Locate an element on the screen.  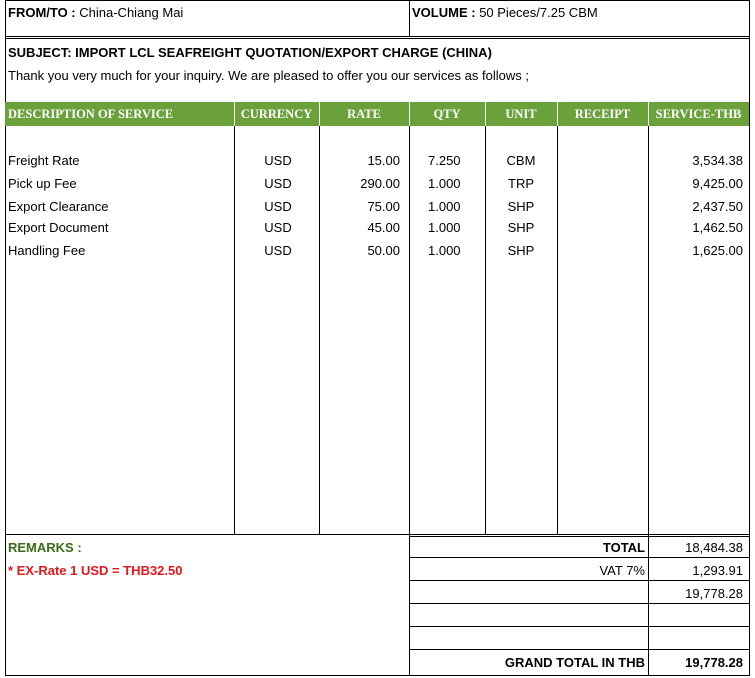
frame-bottom-line is located at coordinates (377, 675).